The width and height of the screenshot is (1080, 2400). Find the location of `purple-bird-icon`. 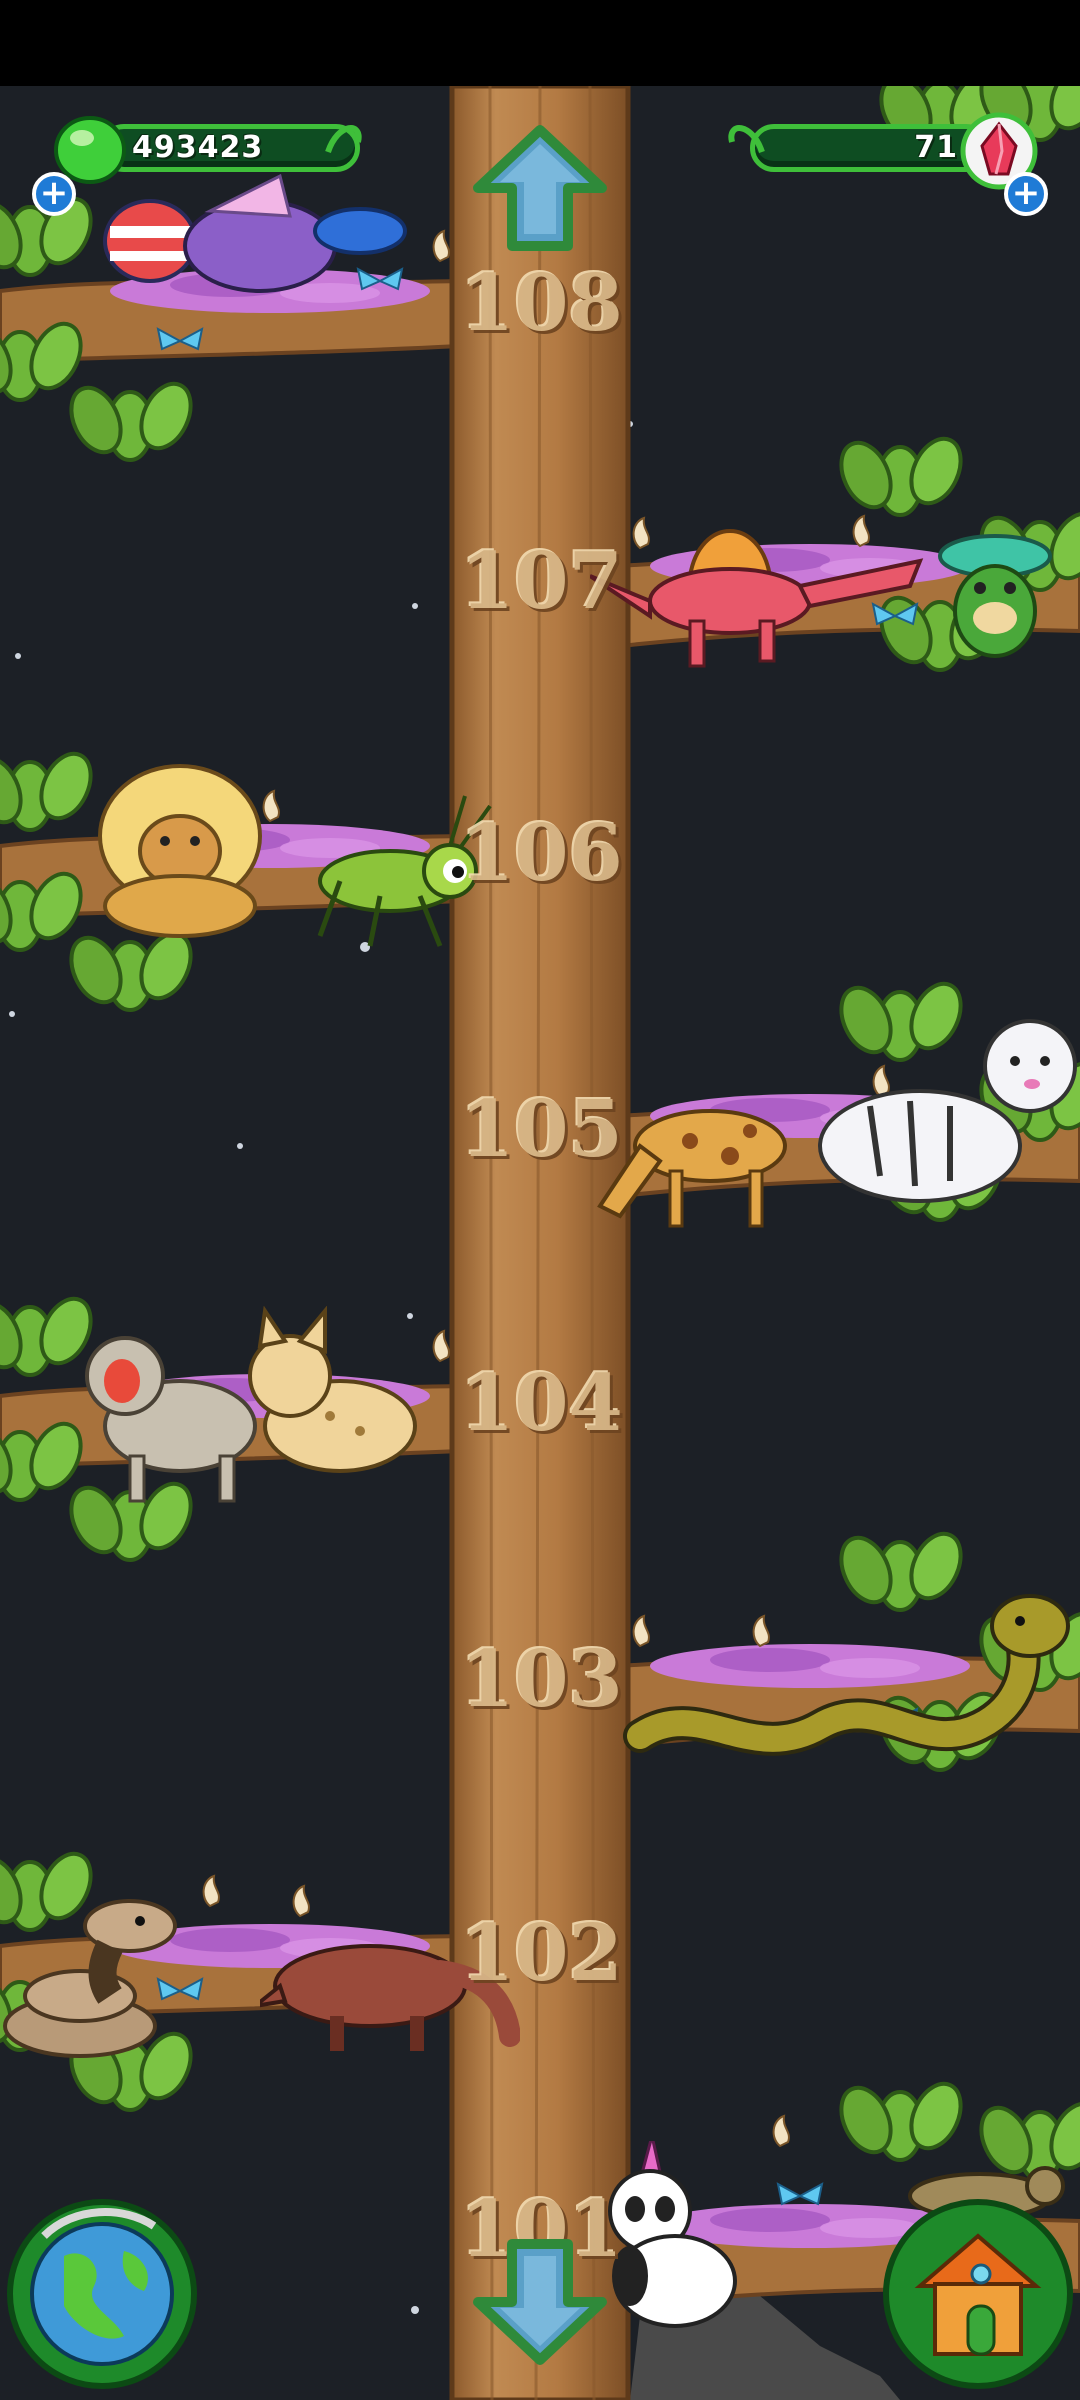

purple-bird-icon is located at coordinates (220, 271).